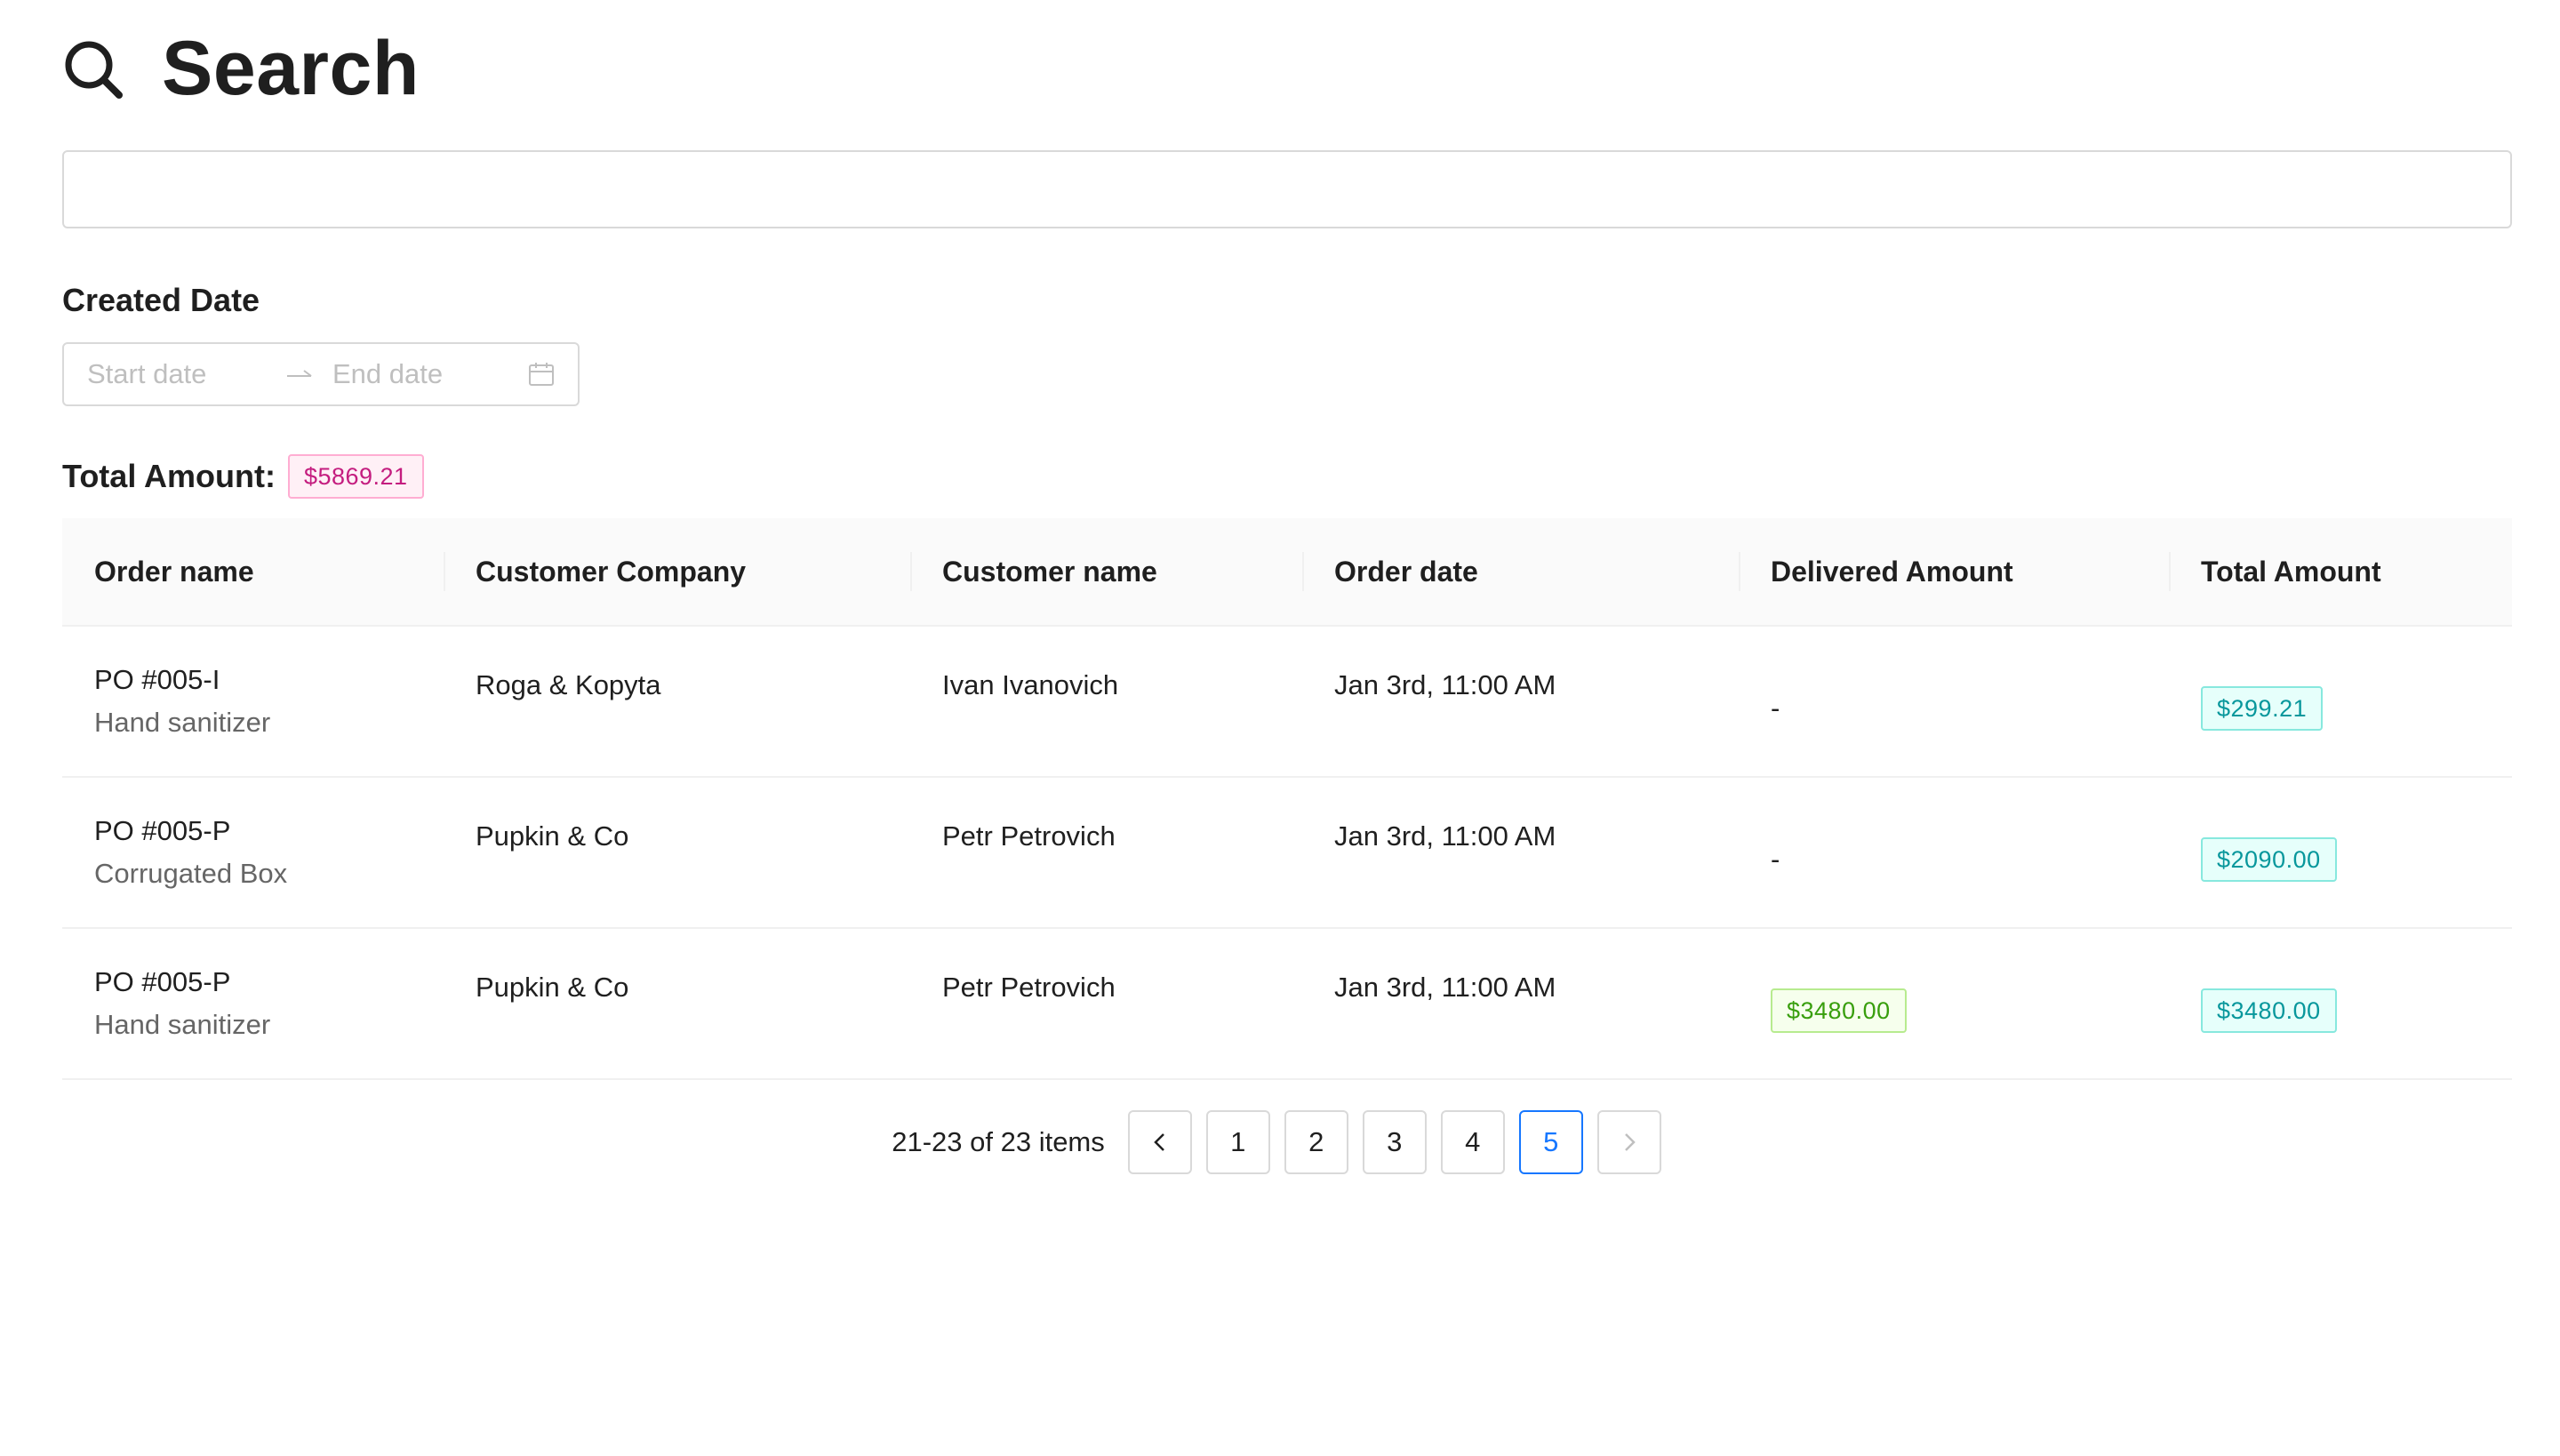 This screenshot has height=1456, width=2560. Describe the element at coordinates (1287, 189) in the screenshot. I see `search-input` at that location.